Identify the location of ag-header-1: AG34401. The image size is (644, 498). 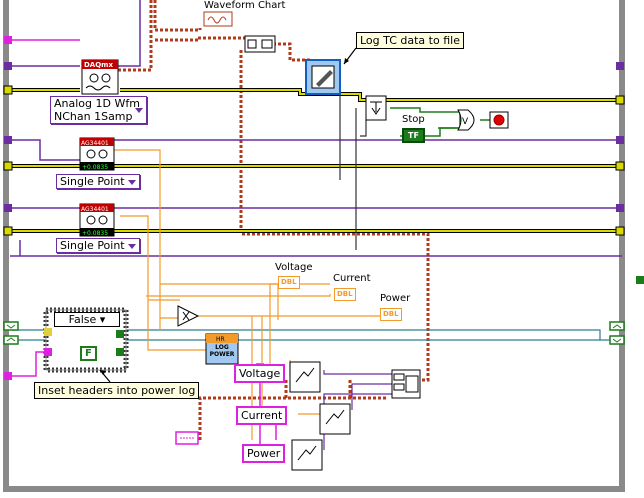
(95, 143).